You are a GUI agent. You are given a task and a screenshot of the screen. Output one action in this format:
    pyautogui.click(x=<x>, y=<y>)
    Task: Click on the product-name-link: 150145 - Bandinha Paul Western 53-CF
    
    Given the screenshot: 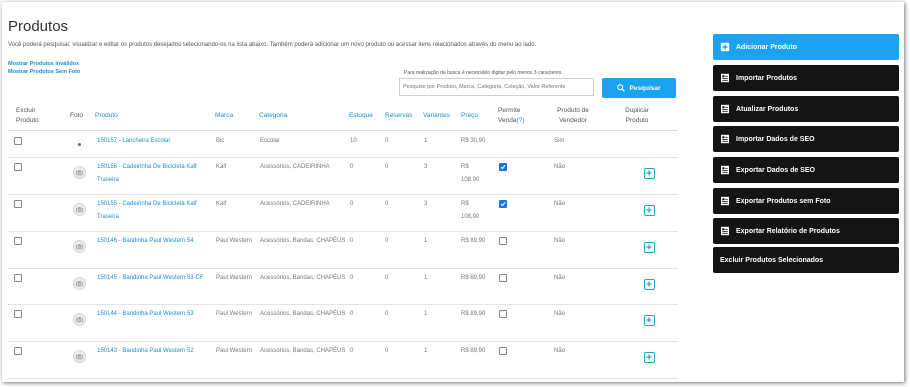 What is the action you would take?
    pyautogui.click(x=155, y=278)
    